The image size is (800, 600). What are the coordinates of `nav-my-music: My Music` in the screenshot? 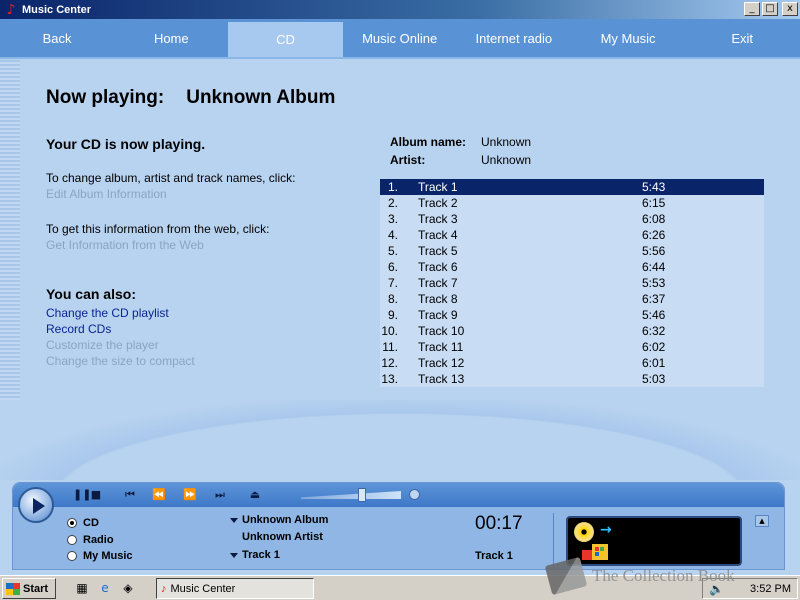 It's located at (628, 38).